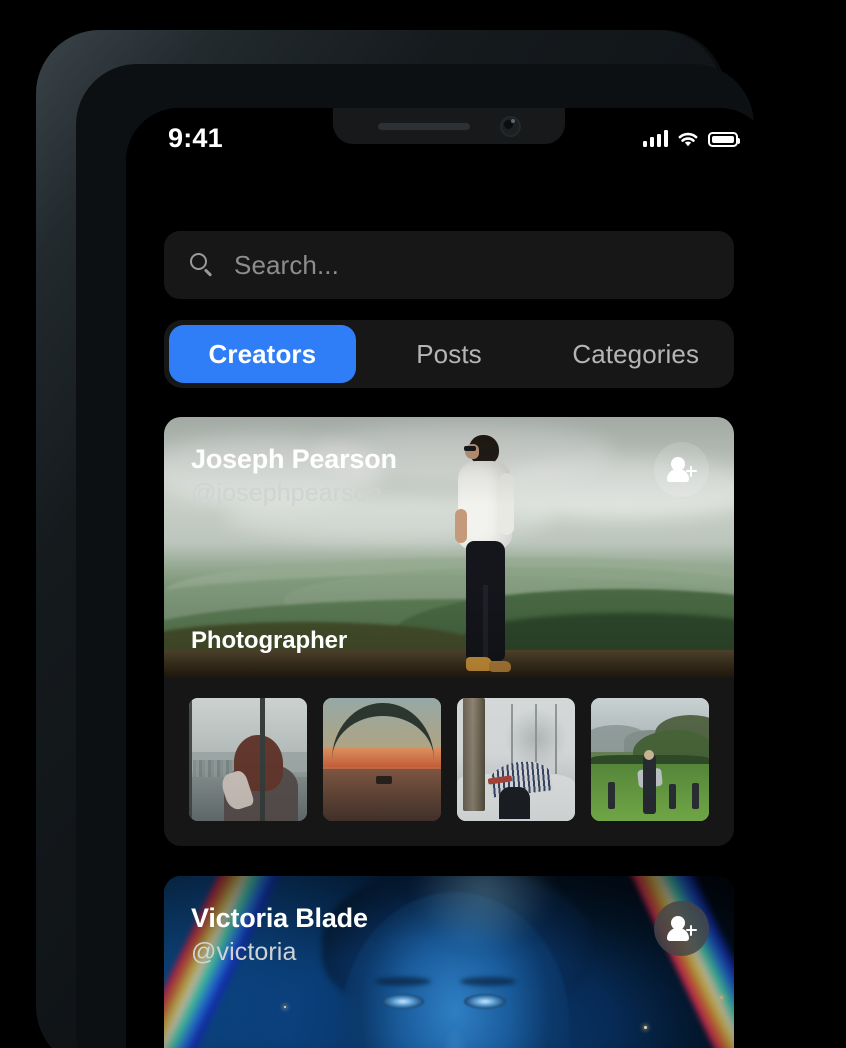  I want to click on tab-categories-label: Categories, so click(636, 353).